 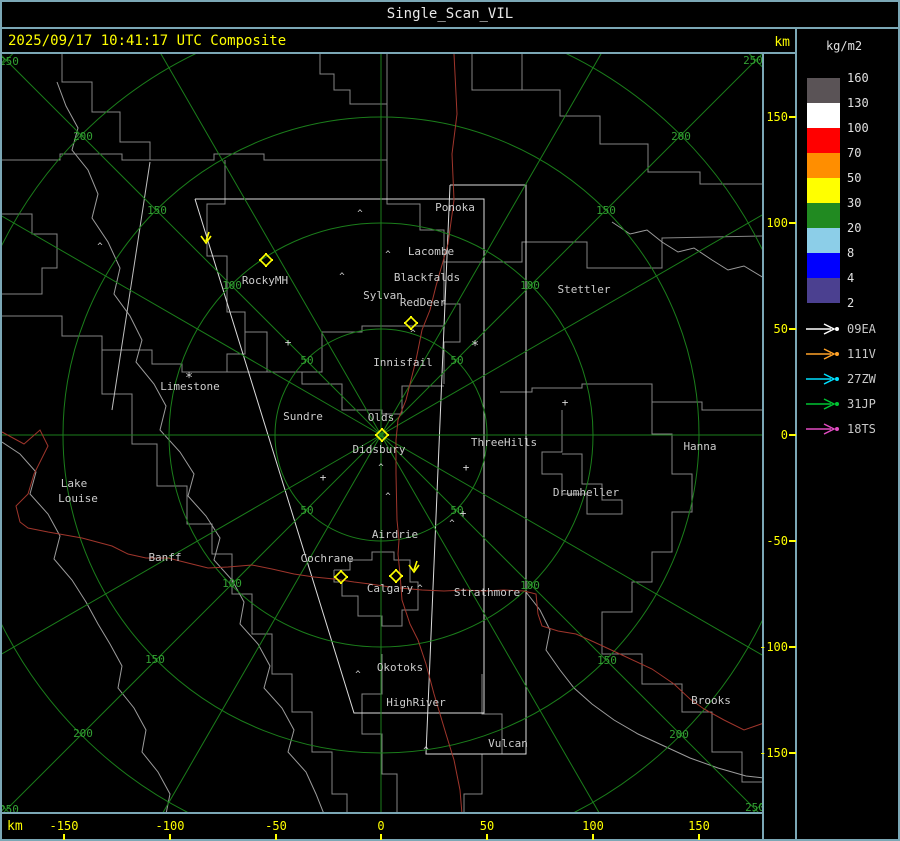 What do you see at coordinates (450, 28) in the screenshot?
I see `title-separator` at bounding box center [450, 28].